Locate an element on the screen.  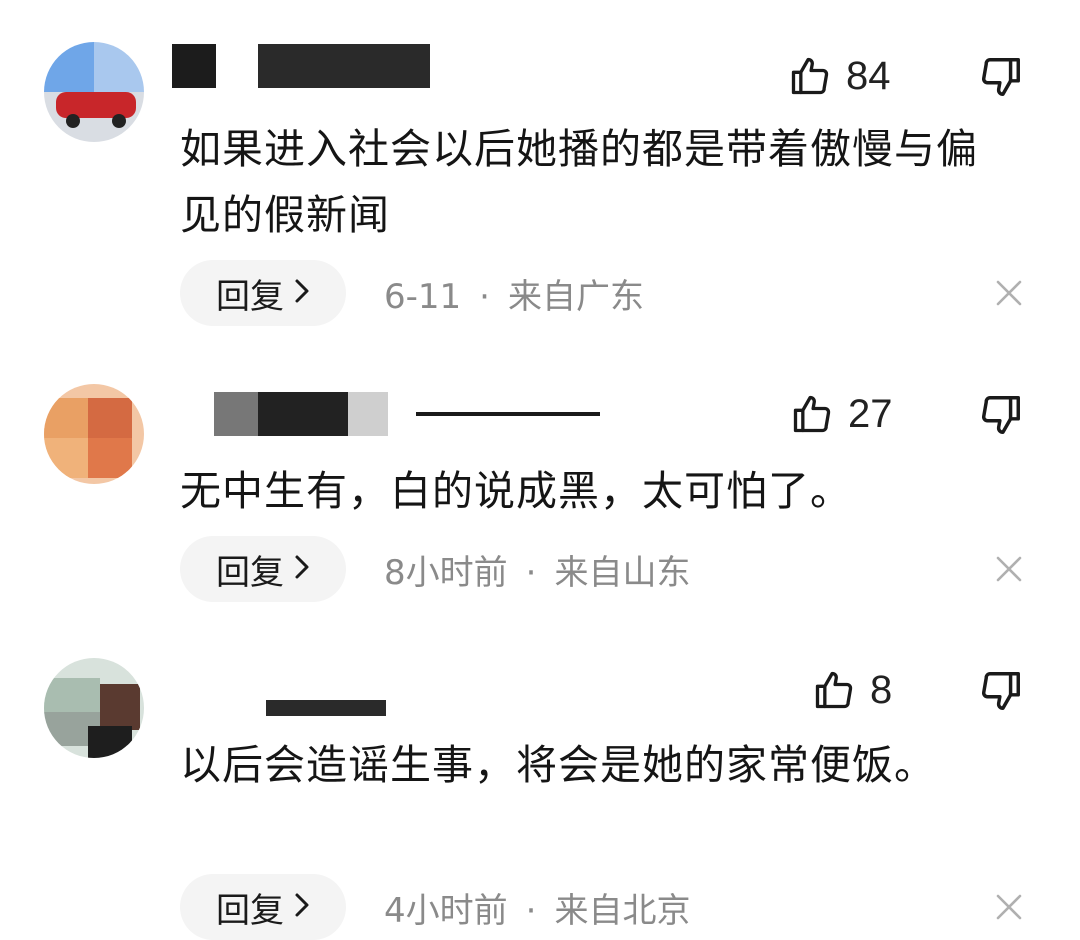
username-redacted is located at coordinates (287, 708).